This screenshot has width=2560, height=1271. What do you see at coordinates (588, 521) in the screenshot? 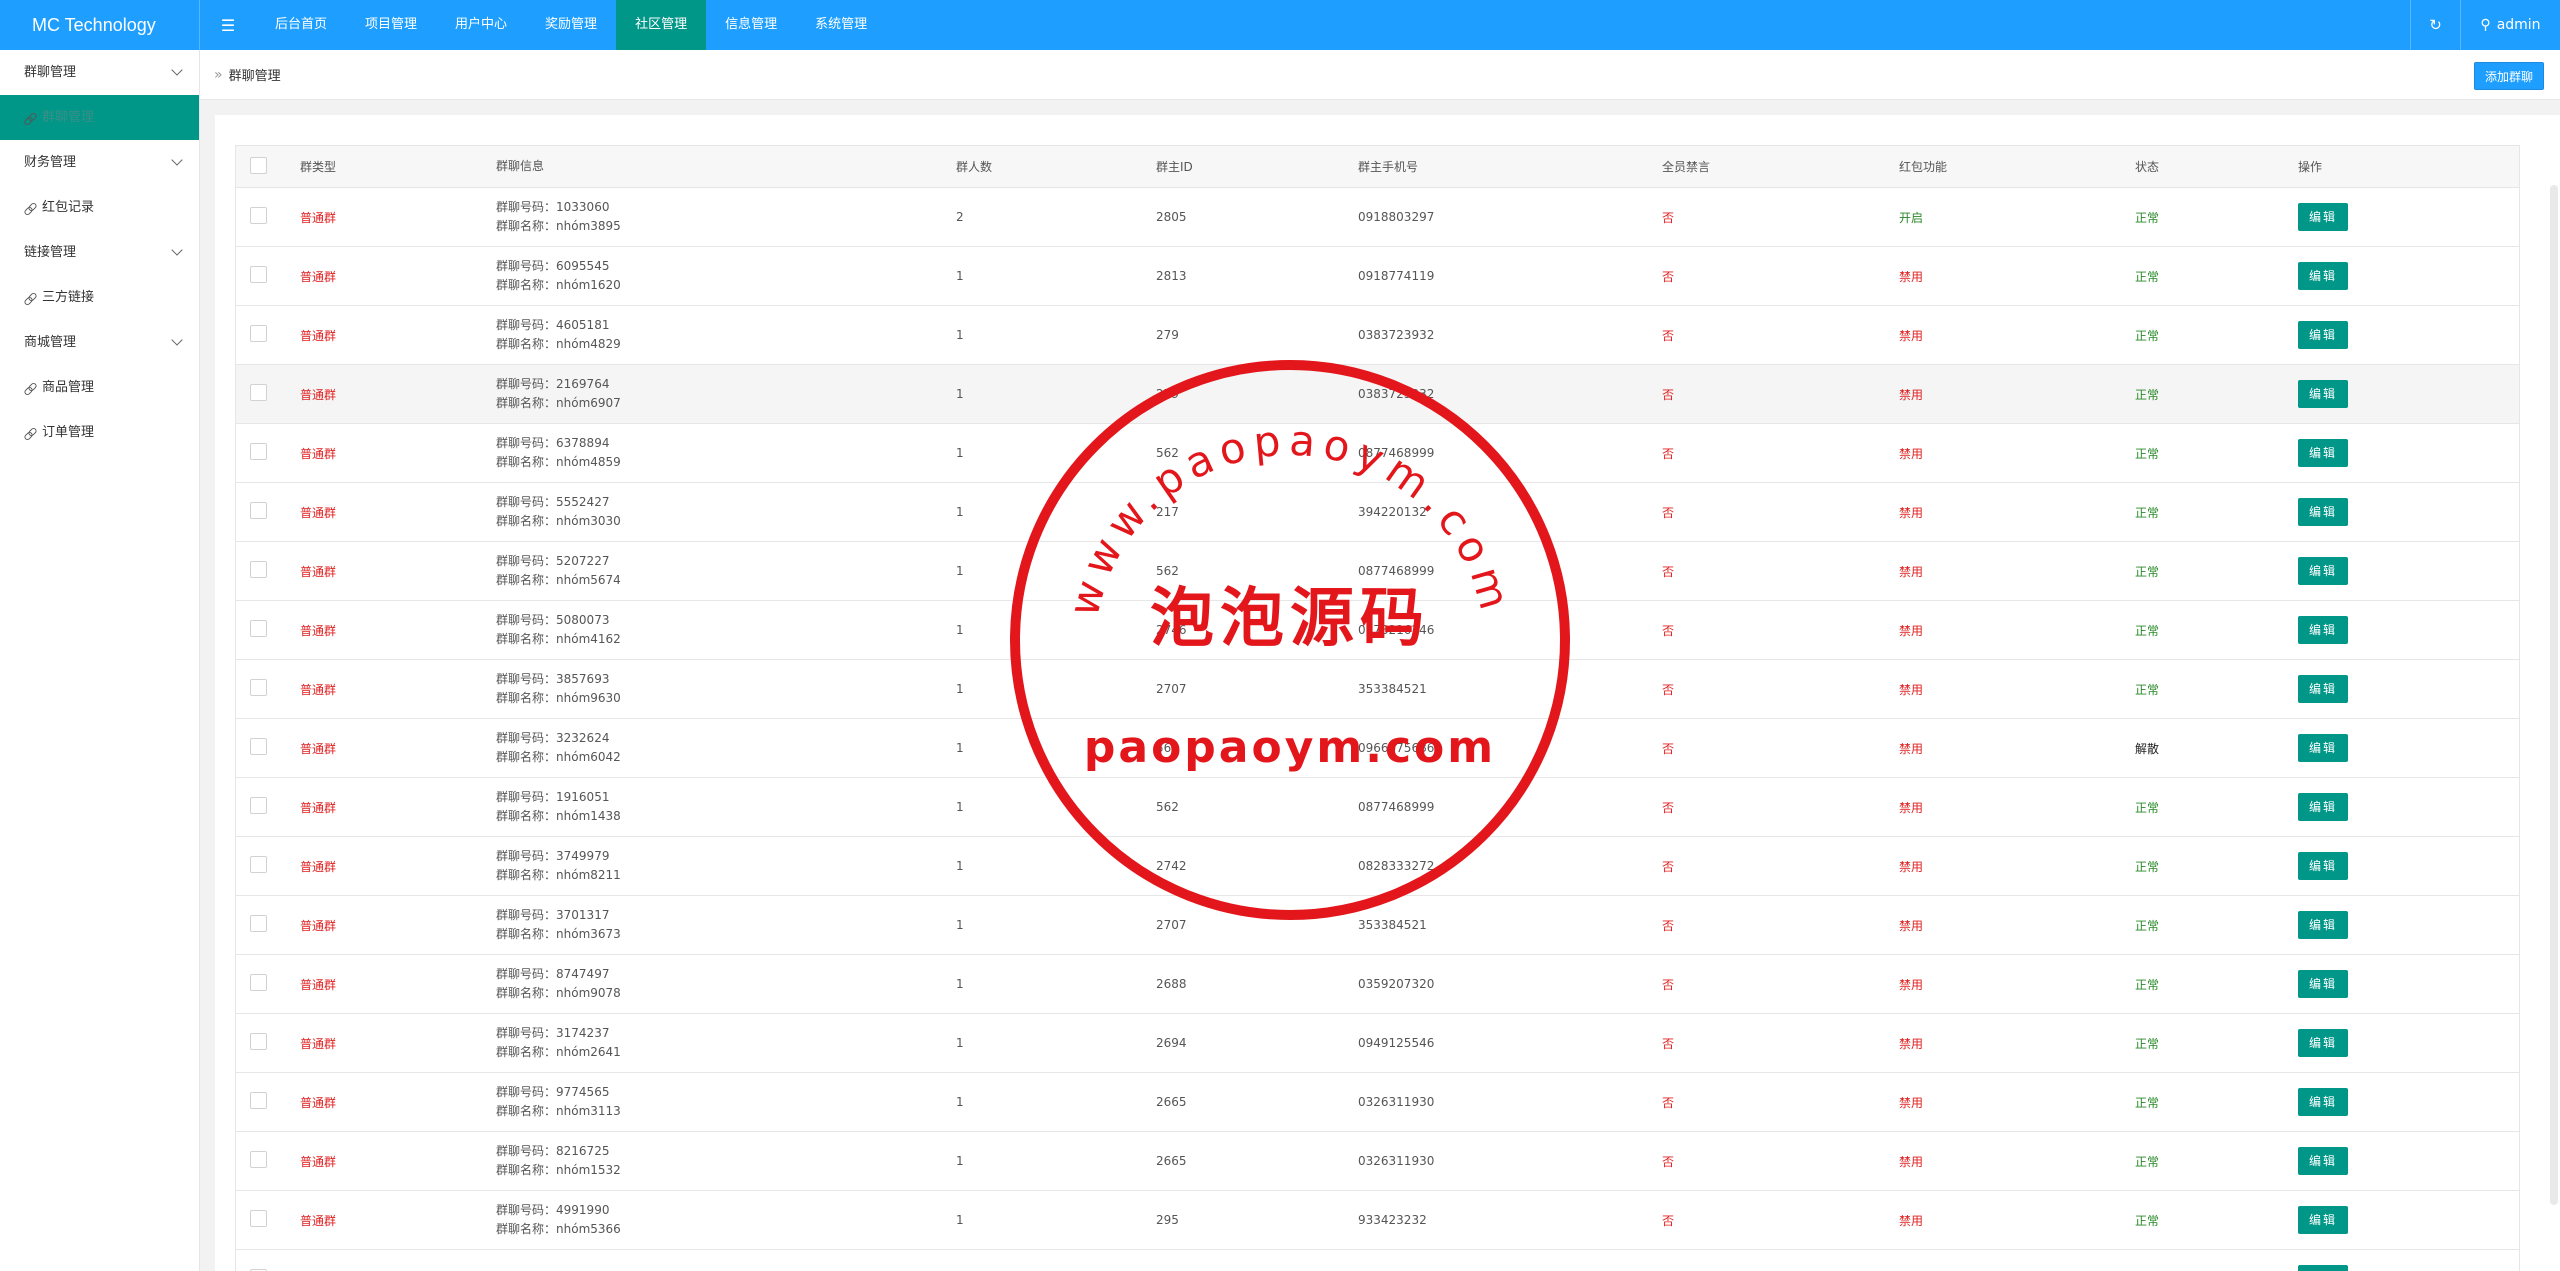
I see `group-name: nhóm3030` at bounding box center [588, 521].